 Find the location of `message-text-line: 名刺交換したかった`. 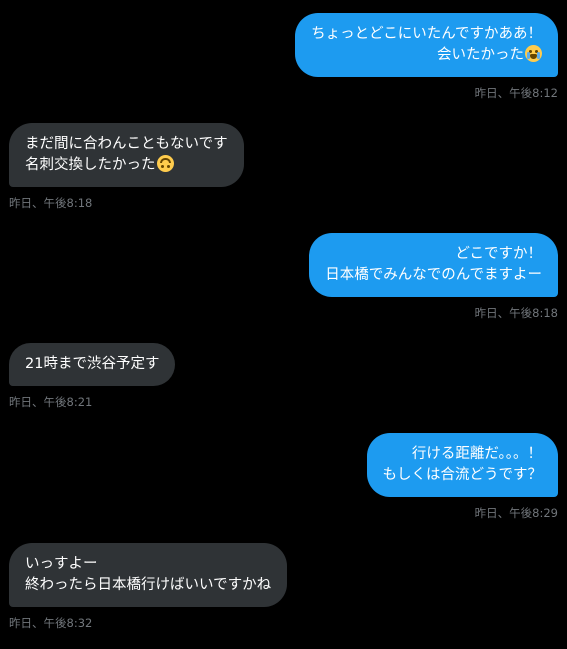

message-text-line: 名刺交換したかった is located at coordinates (126, 165).